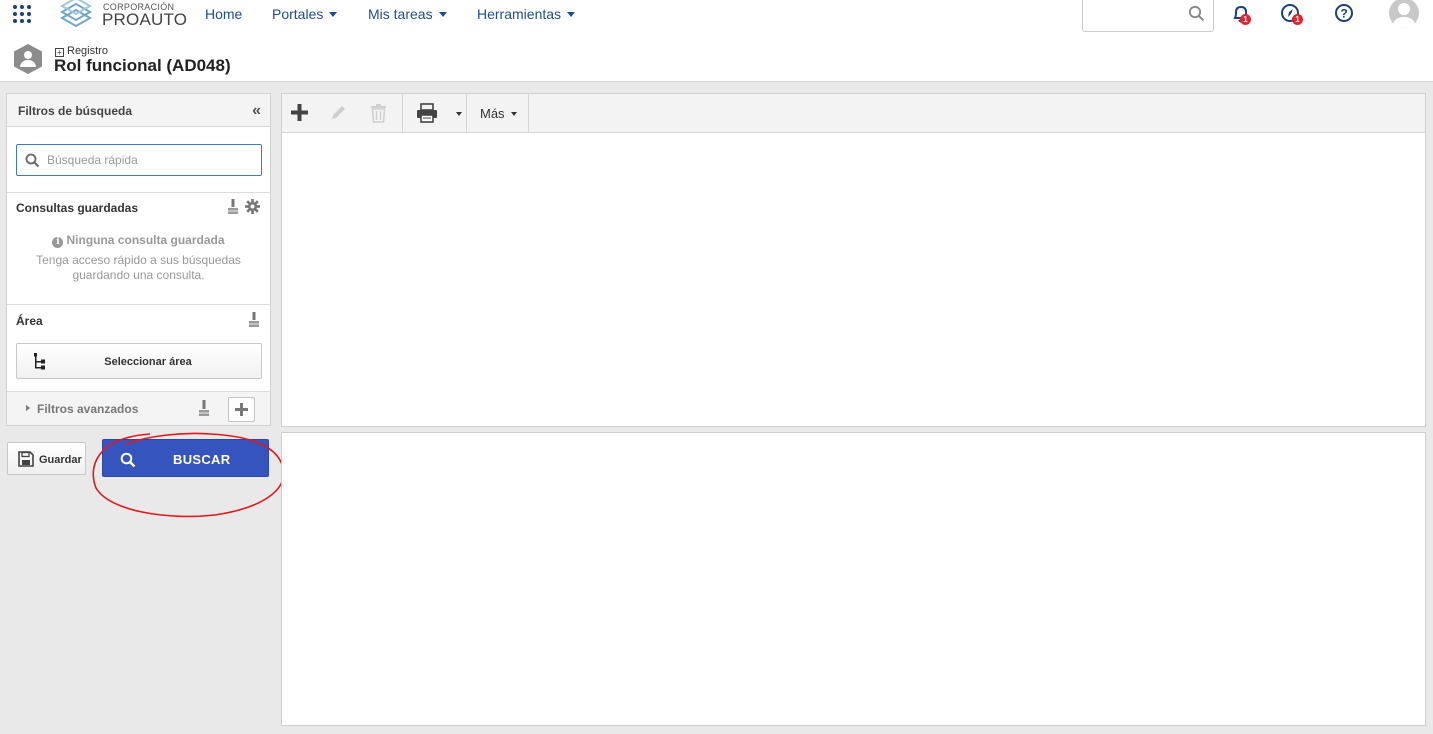 Image resolution: width=1433 pixels, height=734 pixels. Describe the element at coordinates (716, 58) in the screenshot. I see `page-header: + Registro Rol funcional (AD048)` at that location.